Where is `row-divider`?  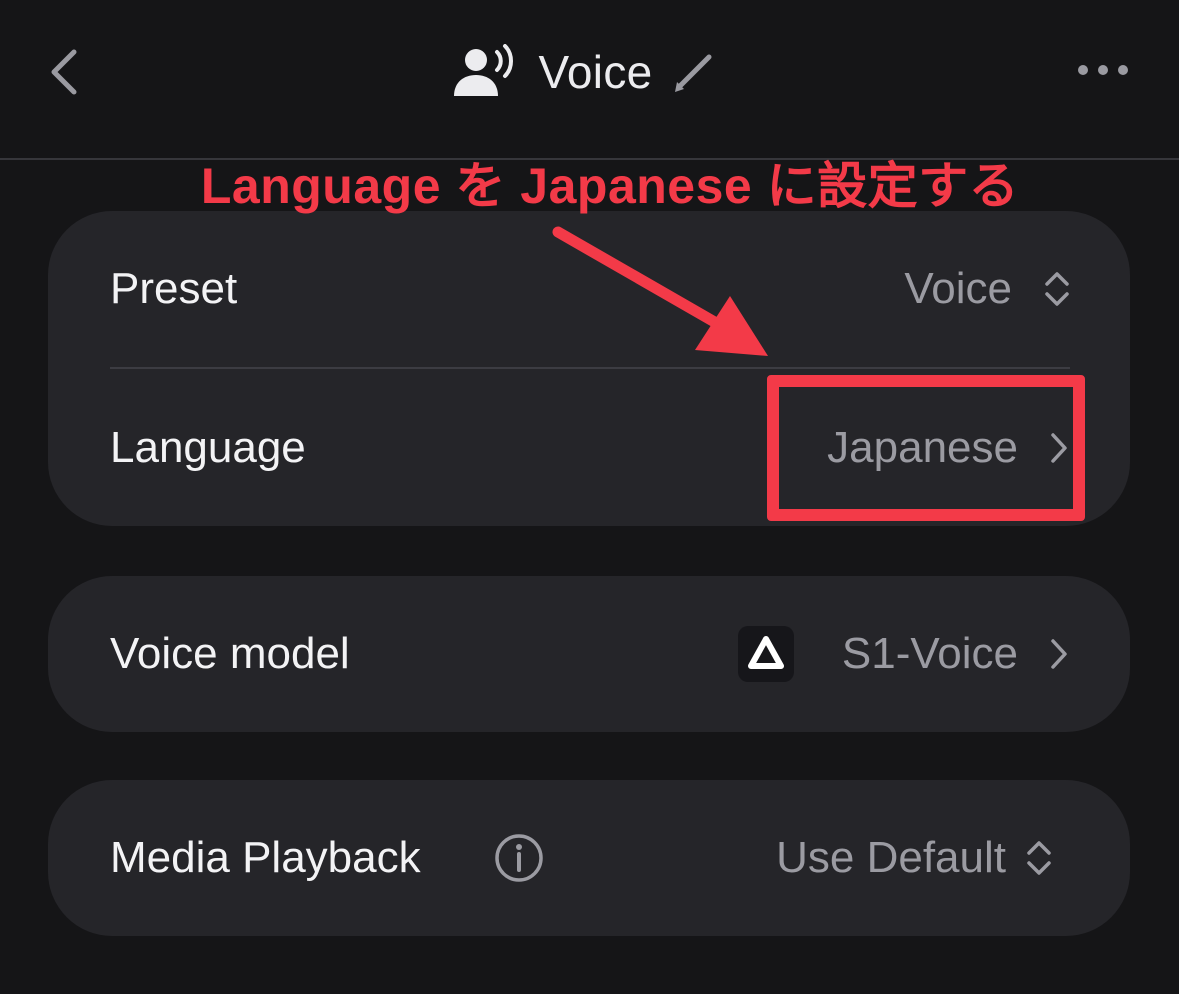
row-divider is located at coordinates (590, 368).